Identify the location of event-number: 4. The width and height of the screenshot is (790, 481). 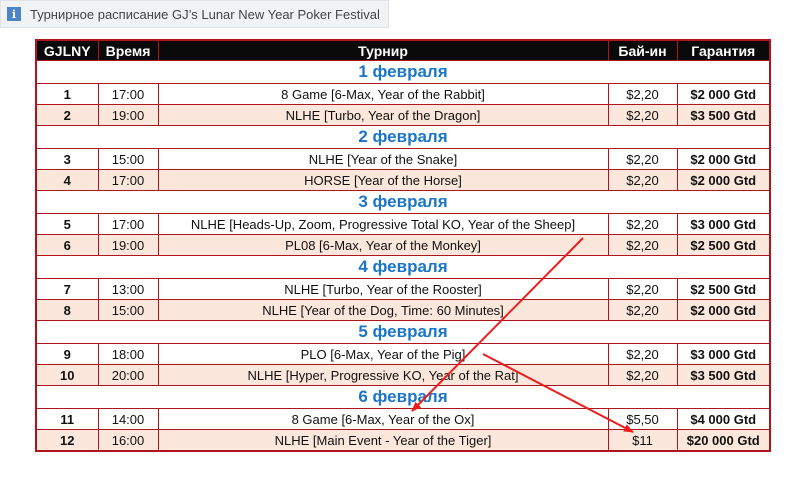
(67, 180).